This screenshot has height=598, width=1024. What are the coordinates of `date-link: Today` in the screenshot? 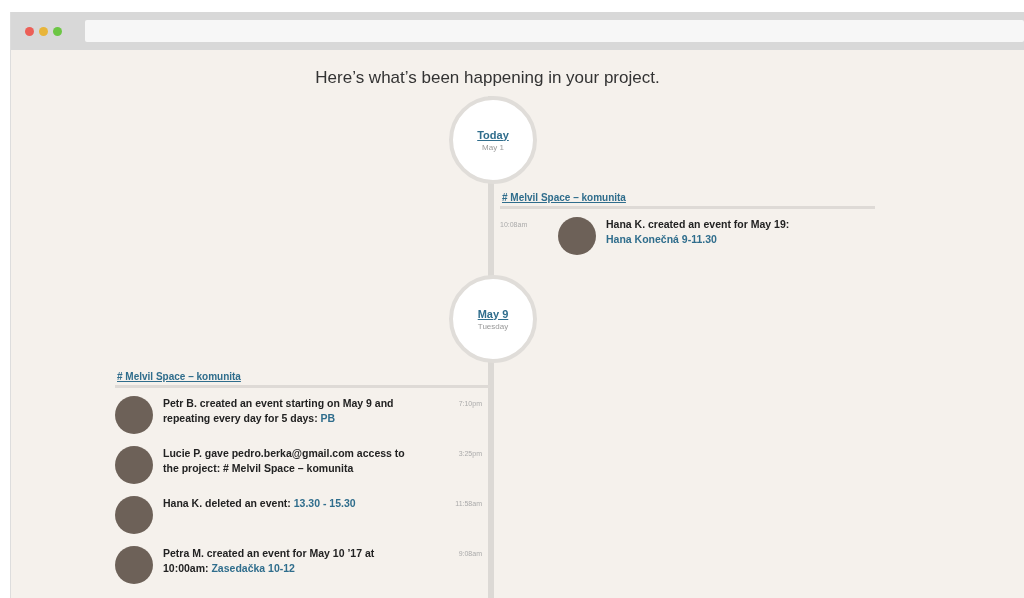 It's located at (493, 134).